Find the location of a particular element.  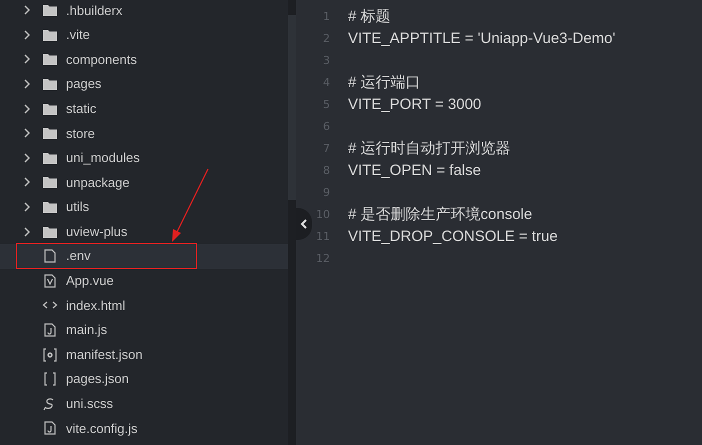

file-name: main.js is located at coordinates (87, 330).